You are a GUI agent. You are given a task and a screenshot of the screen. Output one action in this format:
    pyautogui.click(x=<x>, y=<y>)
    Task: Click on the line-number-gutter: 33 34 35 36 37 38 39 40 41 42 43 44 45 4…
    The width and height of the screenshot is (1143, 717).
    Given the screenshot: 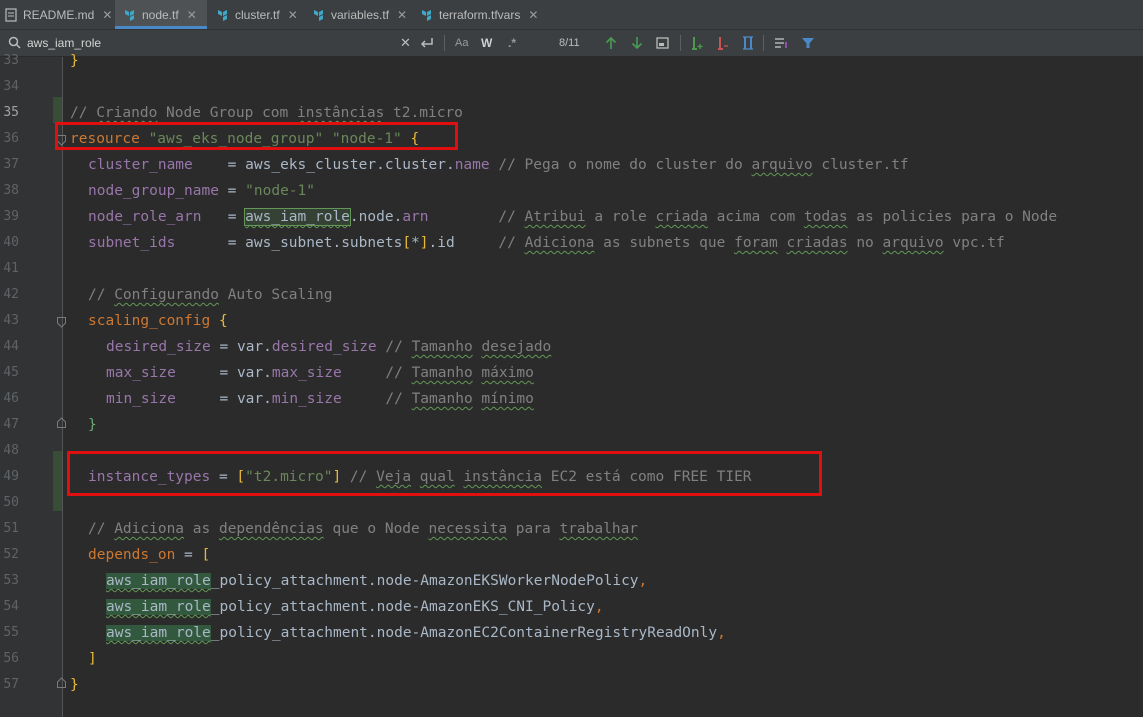 What is the action you would take?
    pyautogui.click(x=33, y=385)
    